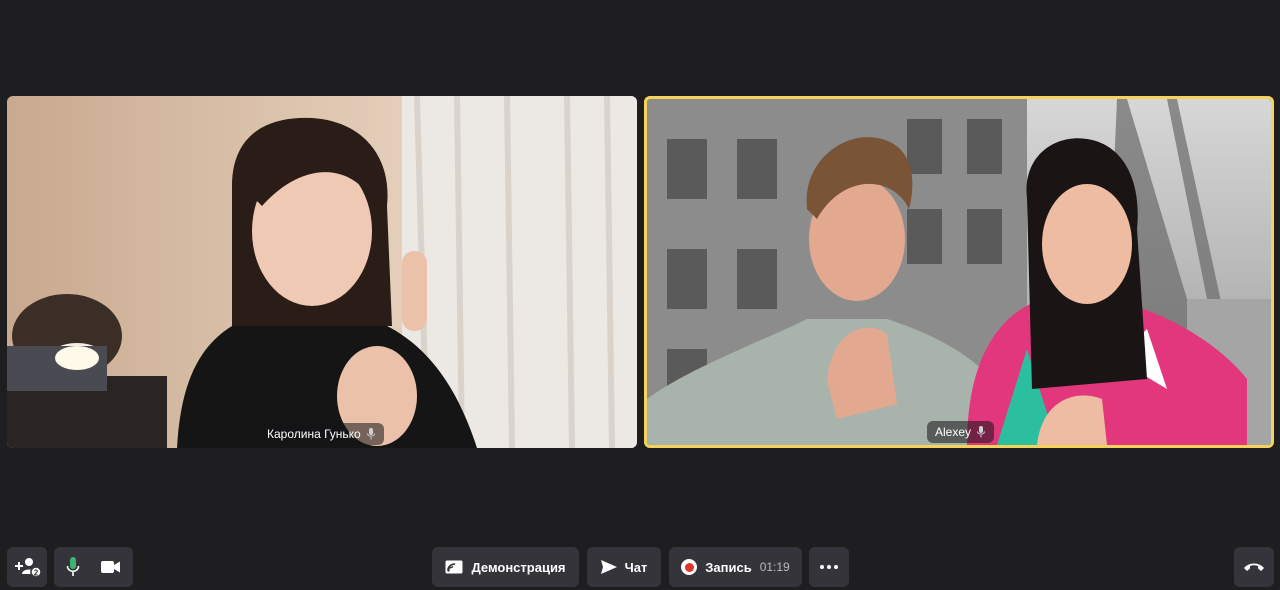  I want to click on hangup-icon, so click(1254, 567).